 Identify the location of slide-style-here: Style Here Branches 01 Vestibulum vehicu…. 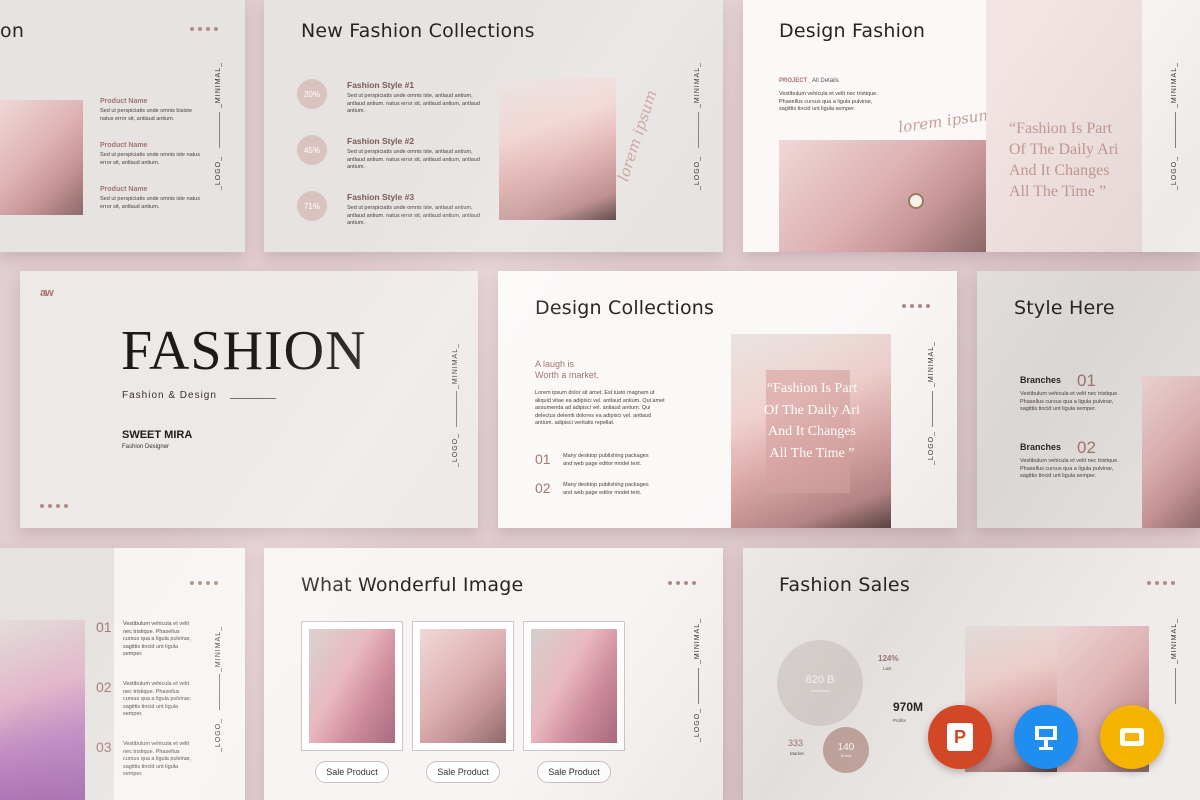
(1088, 399).